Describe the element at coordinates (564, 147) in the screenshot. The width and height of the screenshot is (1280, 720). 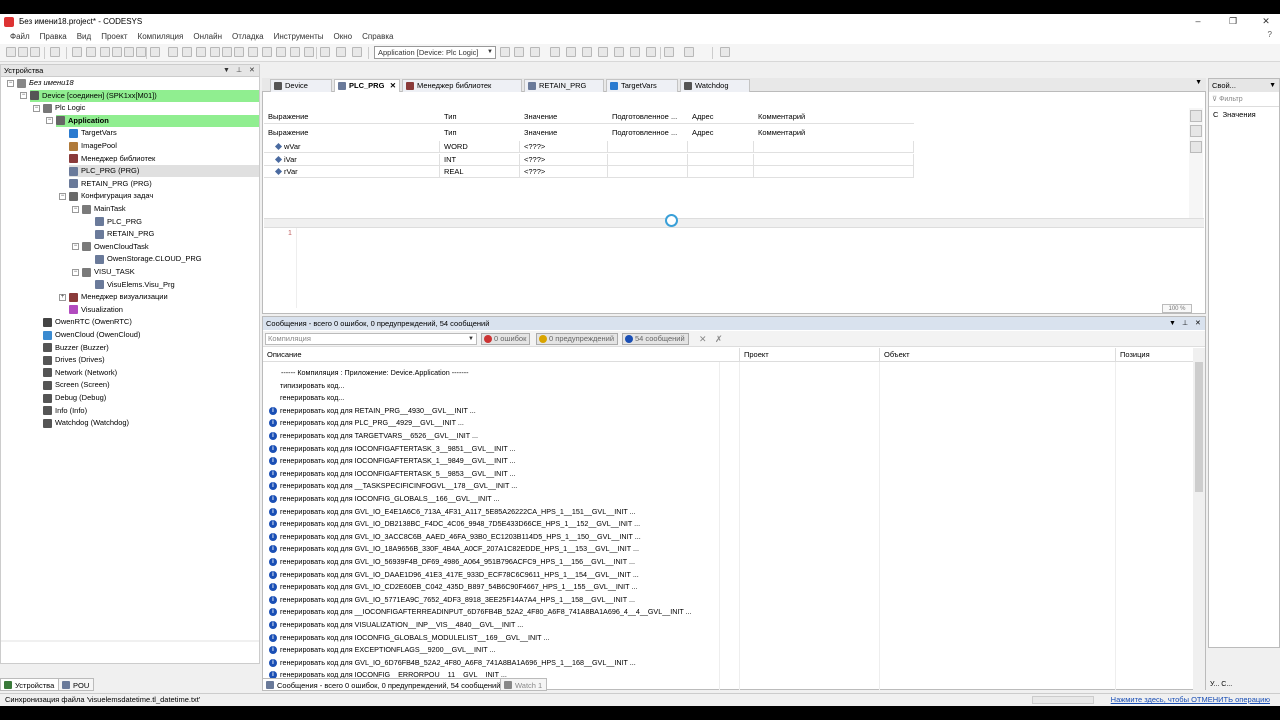
I see `var-cell: <???>` at that location.